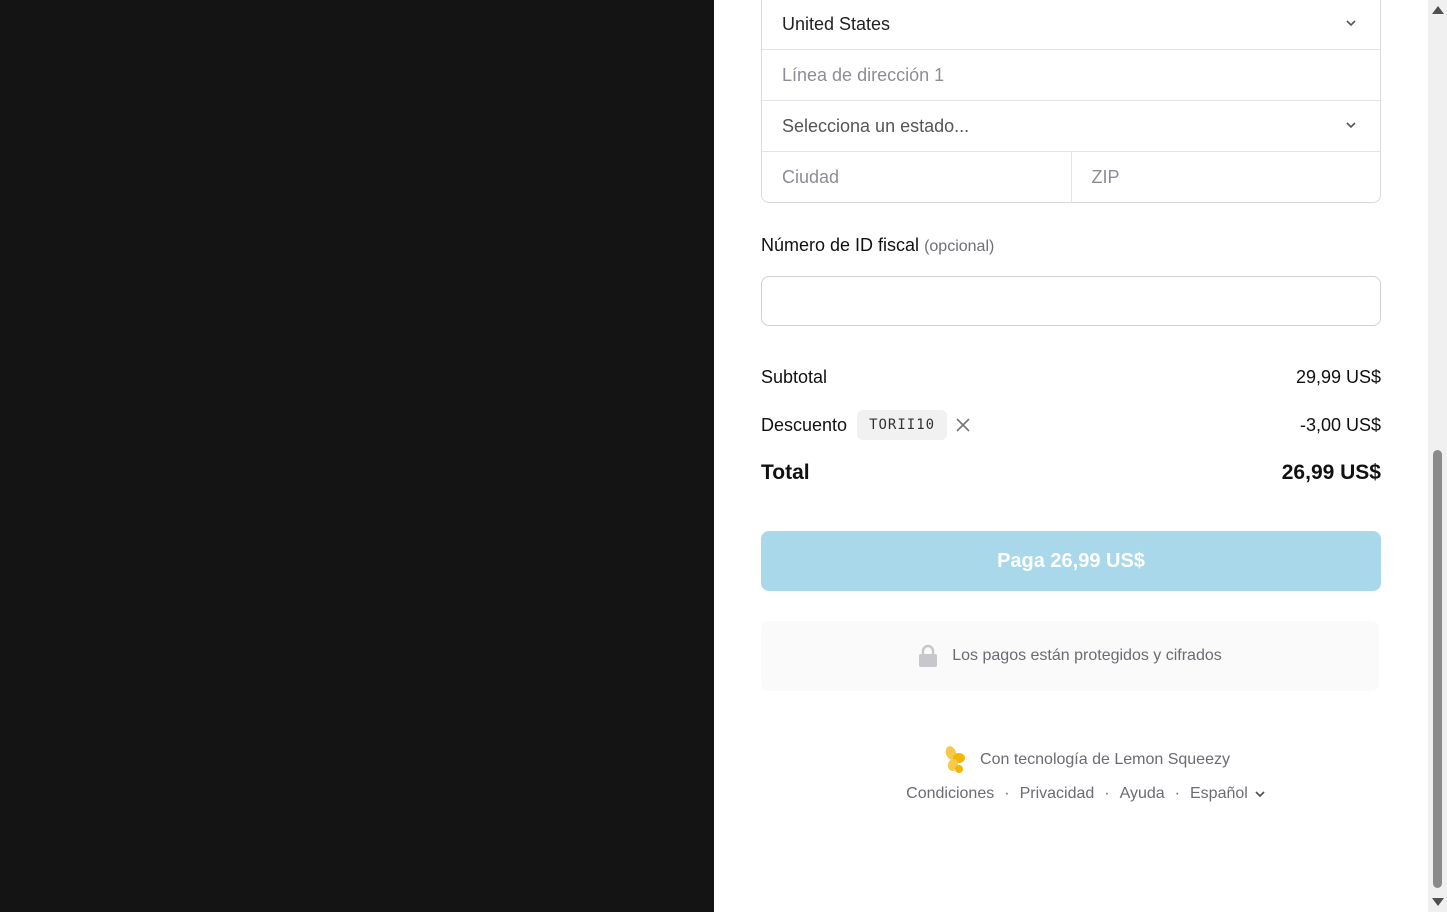 This screenshot has height=912, width=1447. Describe the element at coordinates (1071, 561) in the screenshot. I see `pay-button: Paga 26,99 US$` at that location.